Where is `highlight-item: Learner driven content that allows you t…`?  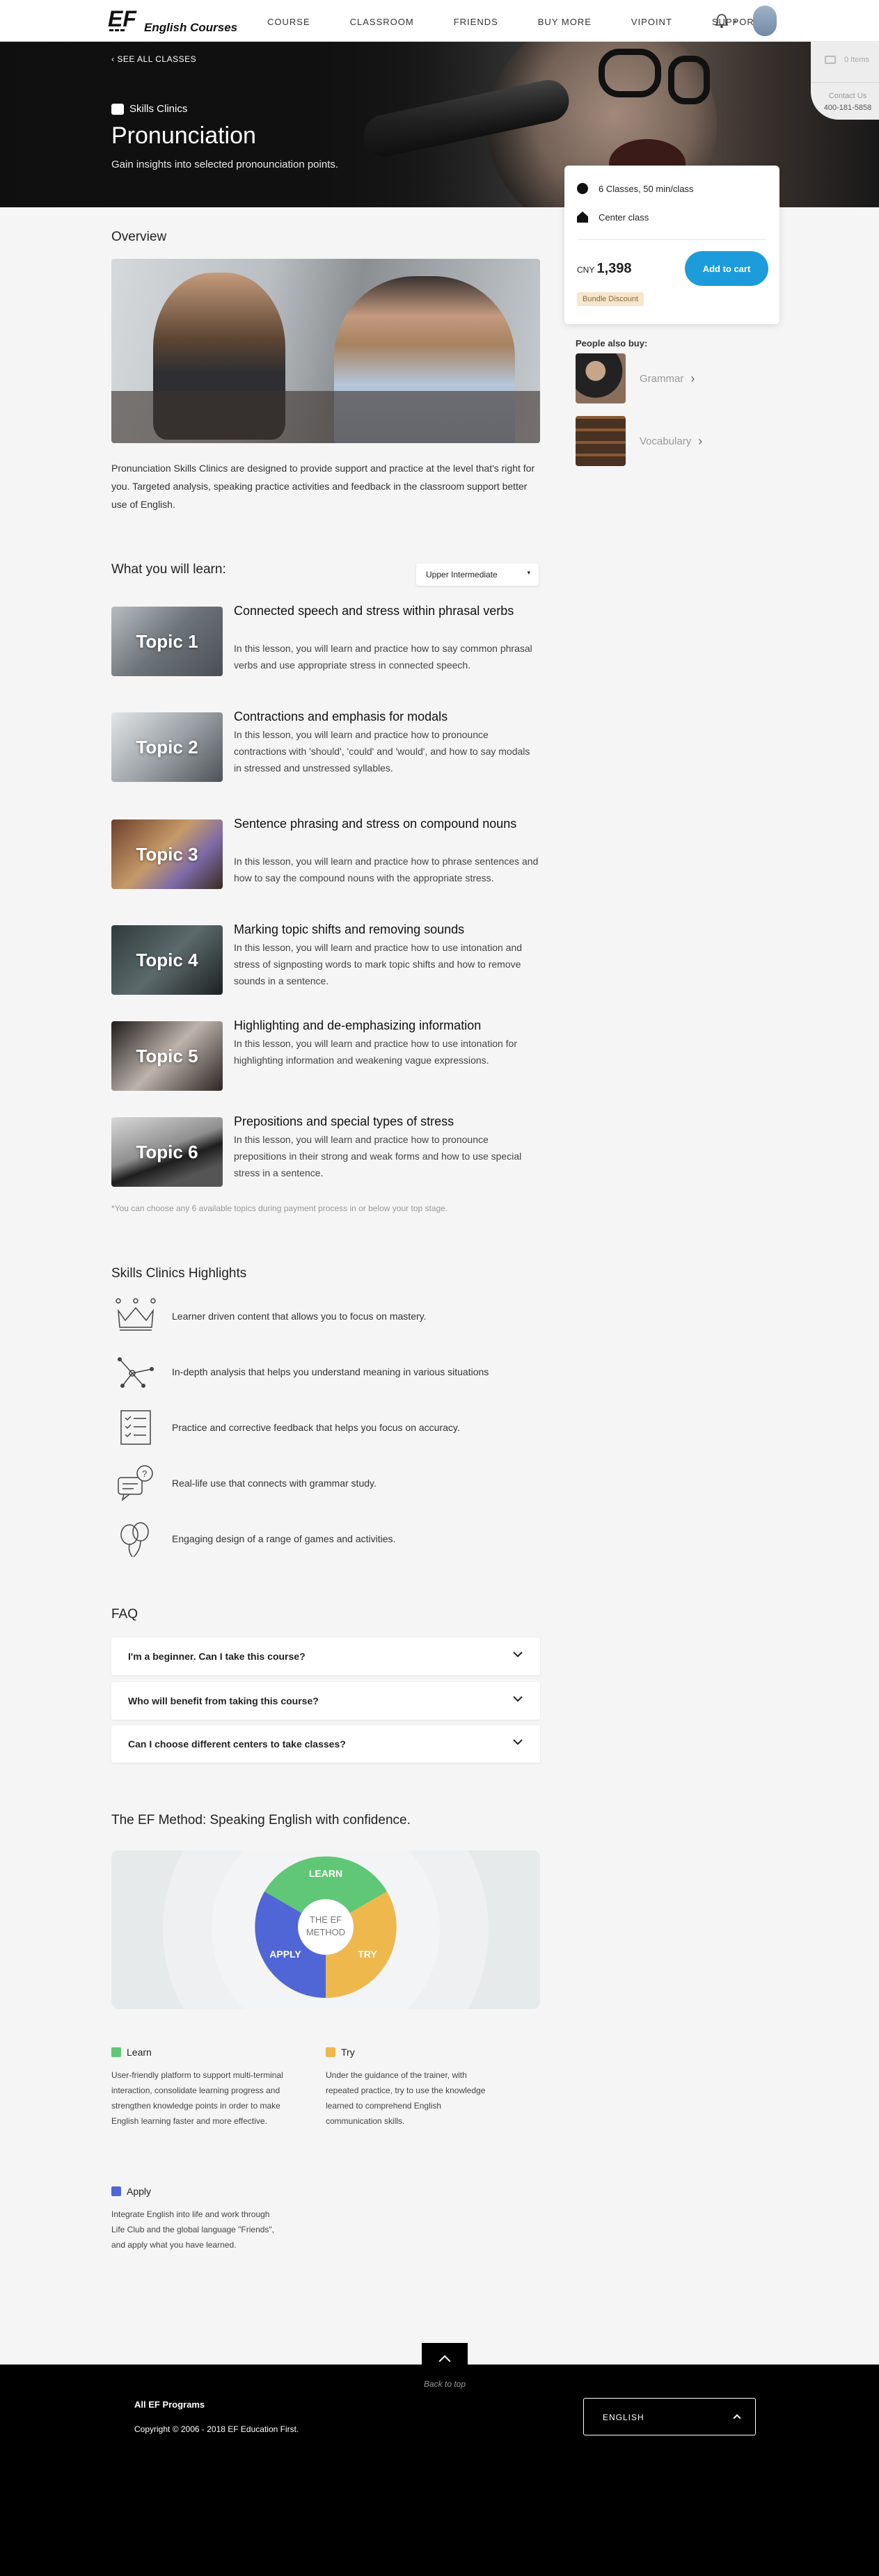 highlight-item: Learner driven content that allows you t… is located at coordinates (269, 1316).